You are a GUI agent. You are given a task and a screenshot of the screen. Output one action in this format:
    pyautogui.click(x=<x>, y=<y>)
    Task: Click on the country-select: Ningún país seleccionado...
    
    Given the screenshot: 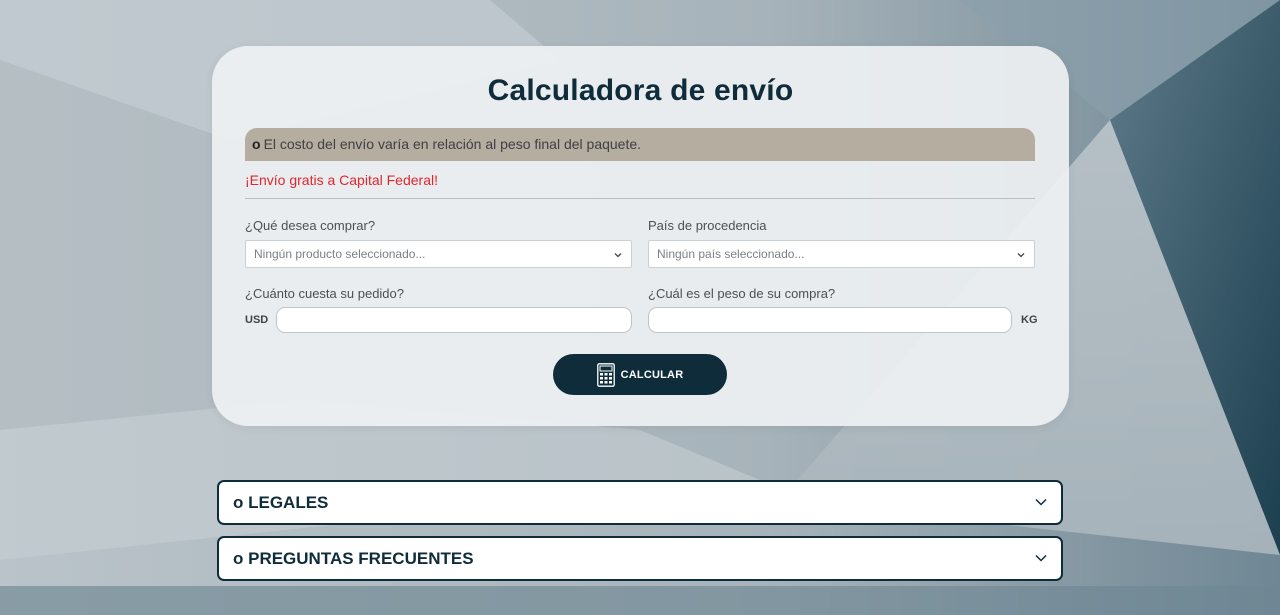 What is the action you would take?
    pyautogui.click(x=841, y=254)
    